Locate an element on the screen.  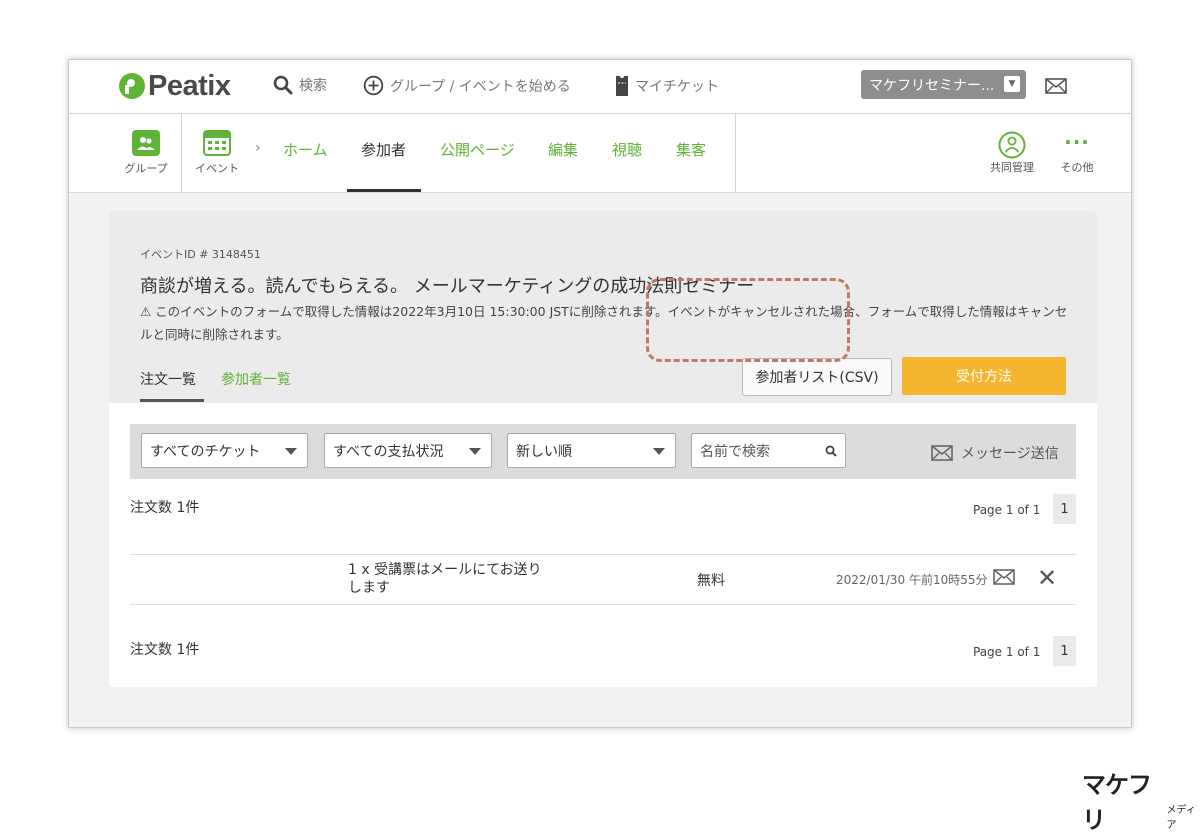
page-number-button-top: 1 is located at coordinates (1064, 509).